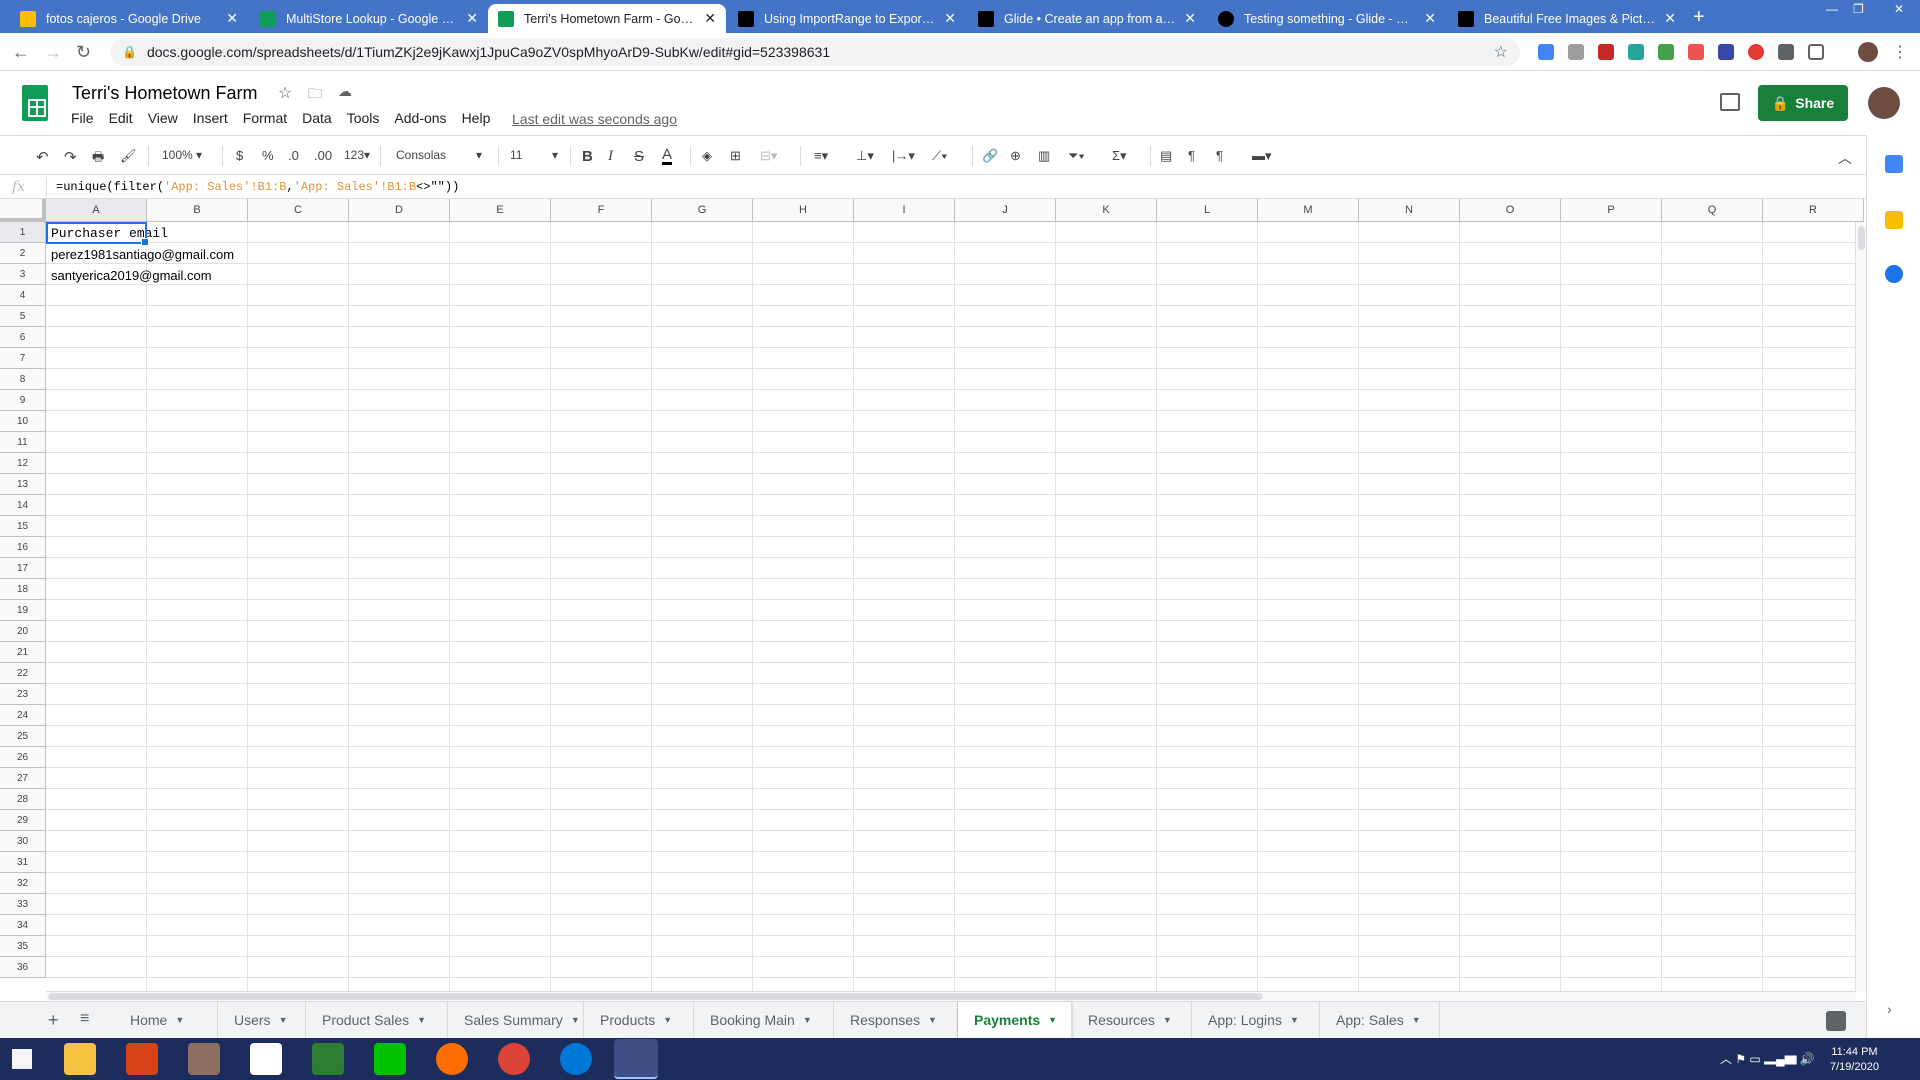 Image resolution: width=1920 pixels, height=1080 pixels. Describe the element at coordinates (1860, 607) in the screenshot. I see `vertical-scrollbar` at that location.